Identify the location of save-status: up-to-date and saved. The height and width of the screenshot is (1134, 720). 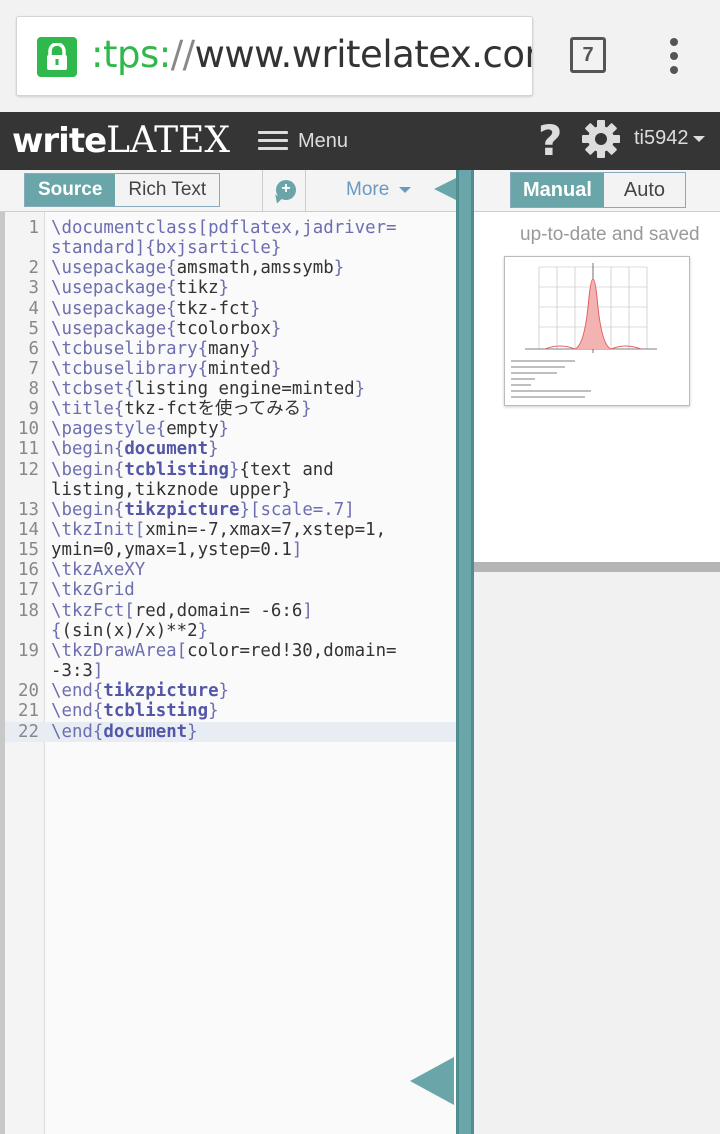
(610, 234).